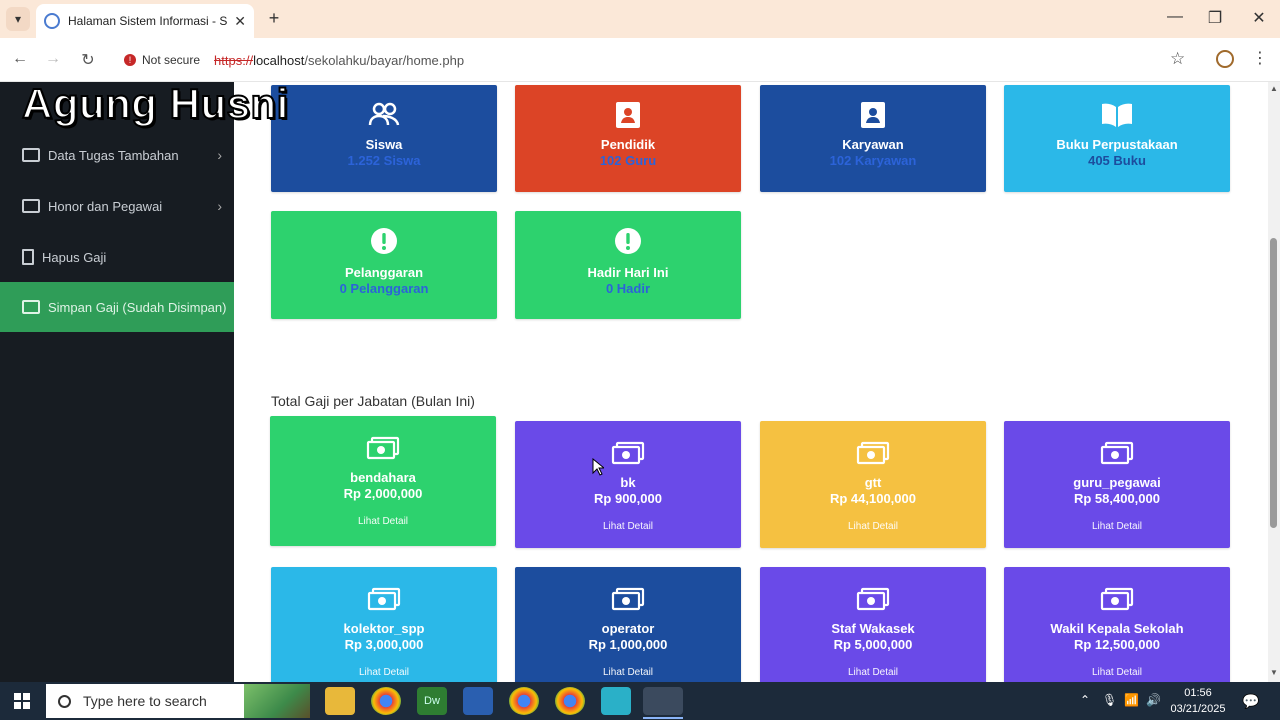 The height and width of the screenshot is (720, 1280). What do you see at coordinates (1117, 115) in the screenshot?
I see `book-icon` at bounding box center [1117, 115].